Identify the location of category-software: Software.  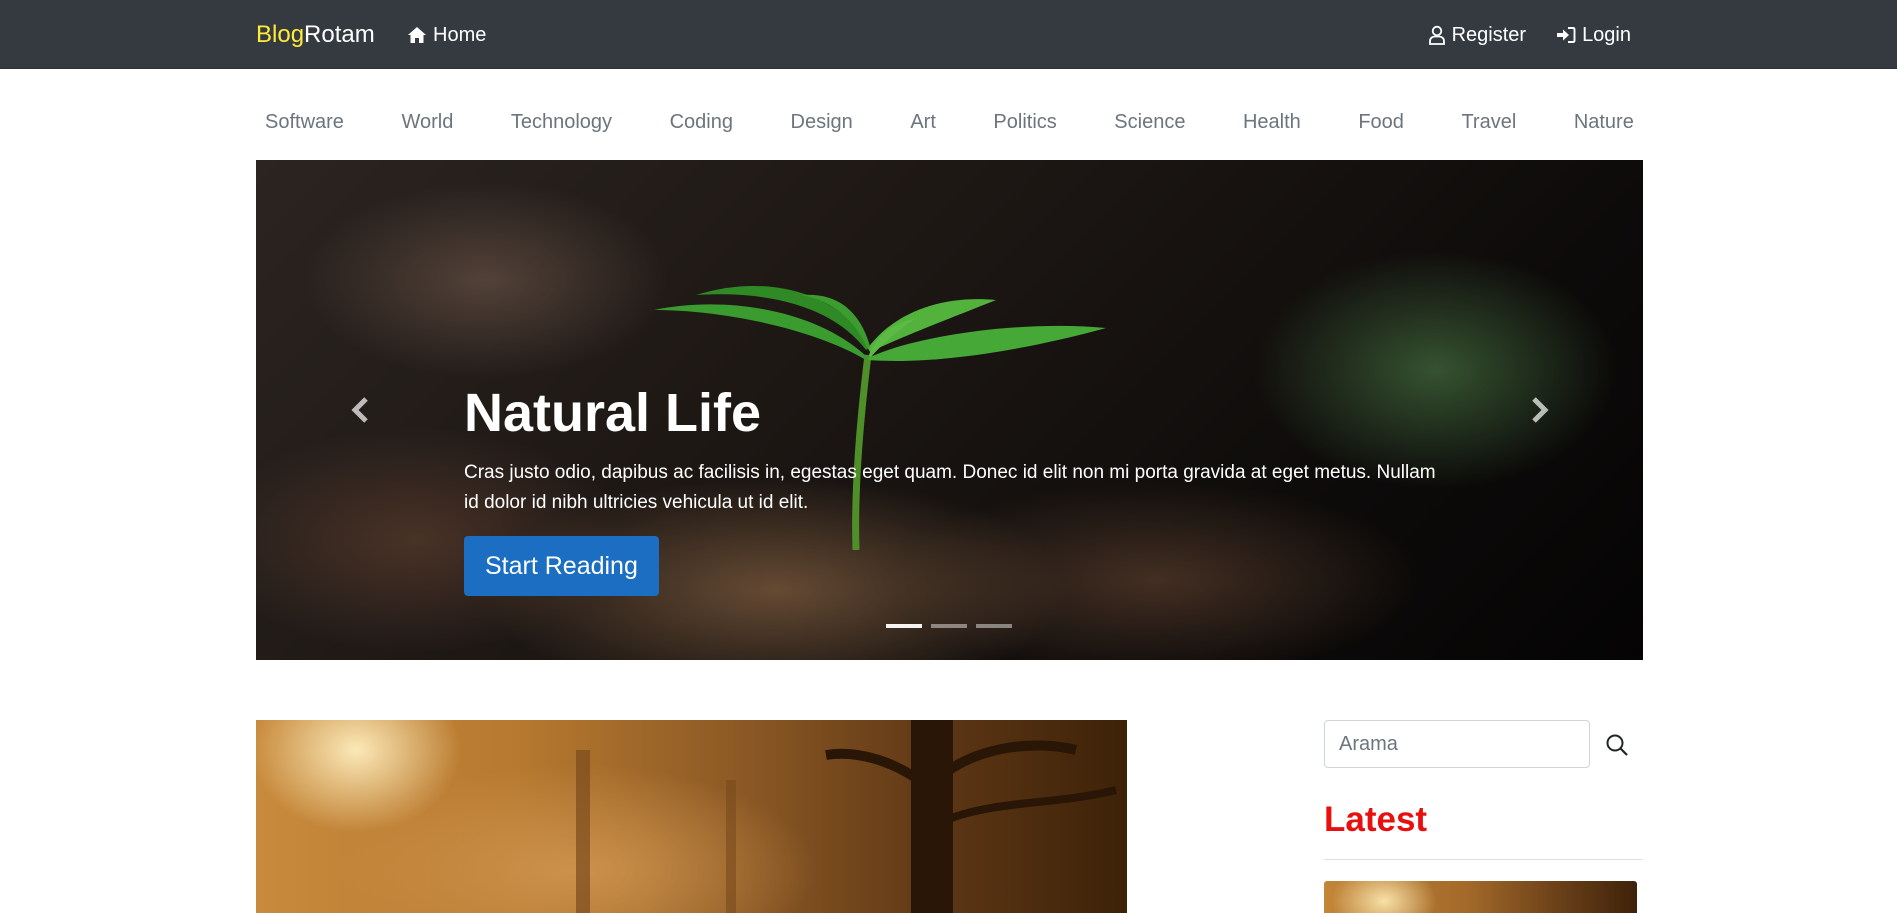
(304, 122).